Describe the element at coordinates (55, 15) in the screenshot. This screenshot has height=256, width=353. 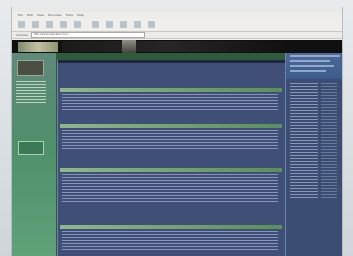
I see `menu-favorites: Favorites` at that location.